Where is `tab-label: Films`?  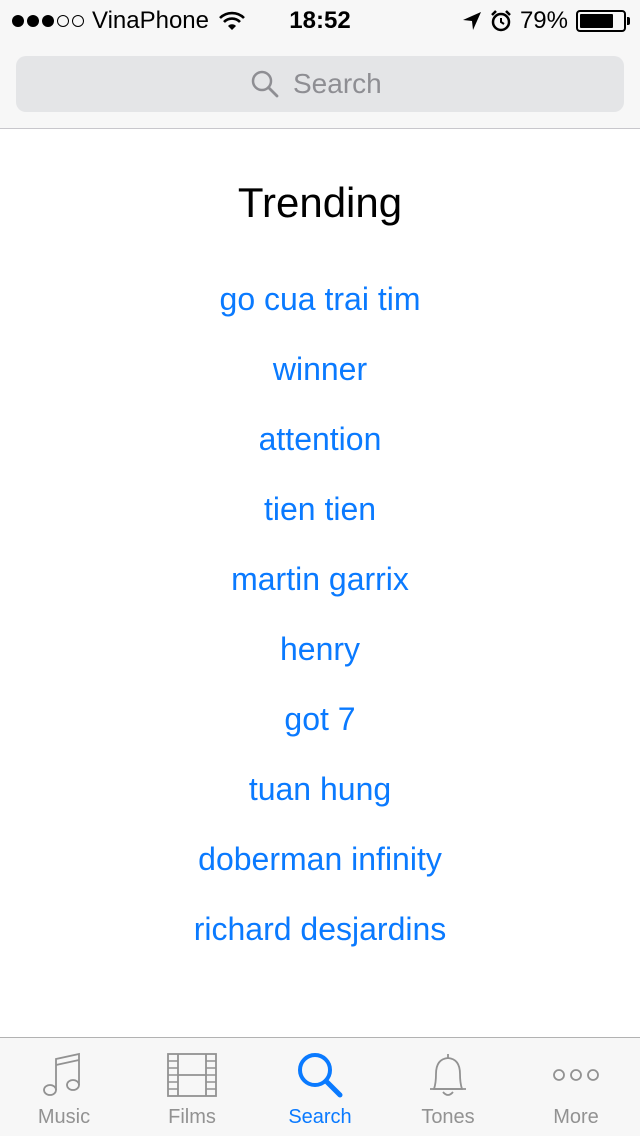
tab-label: Films is located at coordinates (192, 1117).